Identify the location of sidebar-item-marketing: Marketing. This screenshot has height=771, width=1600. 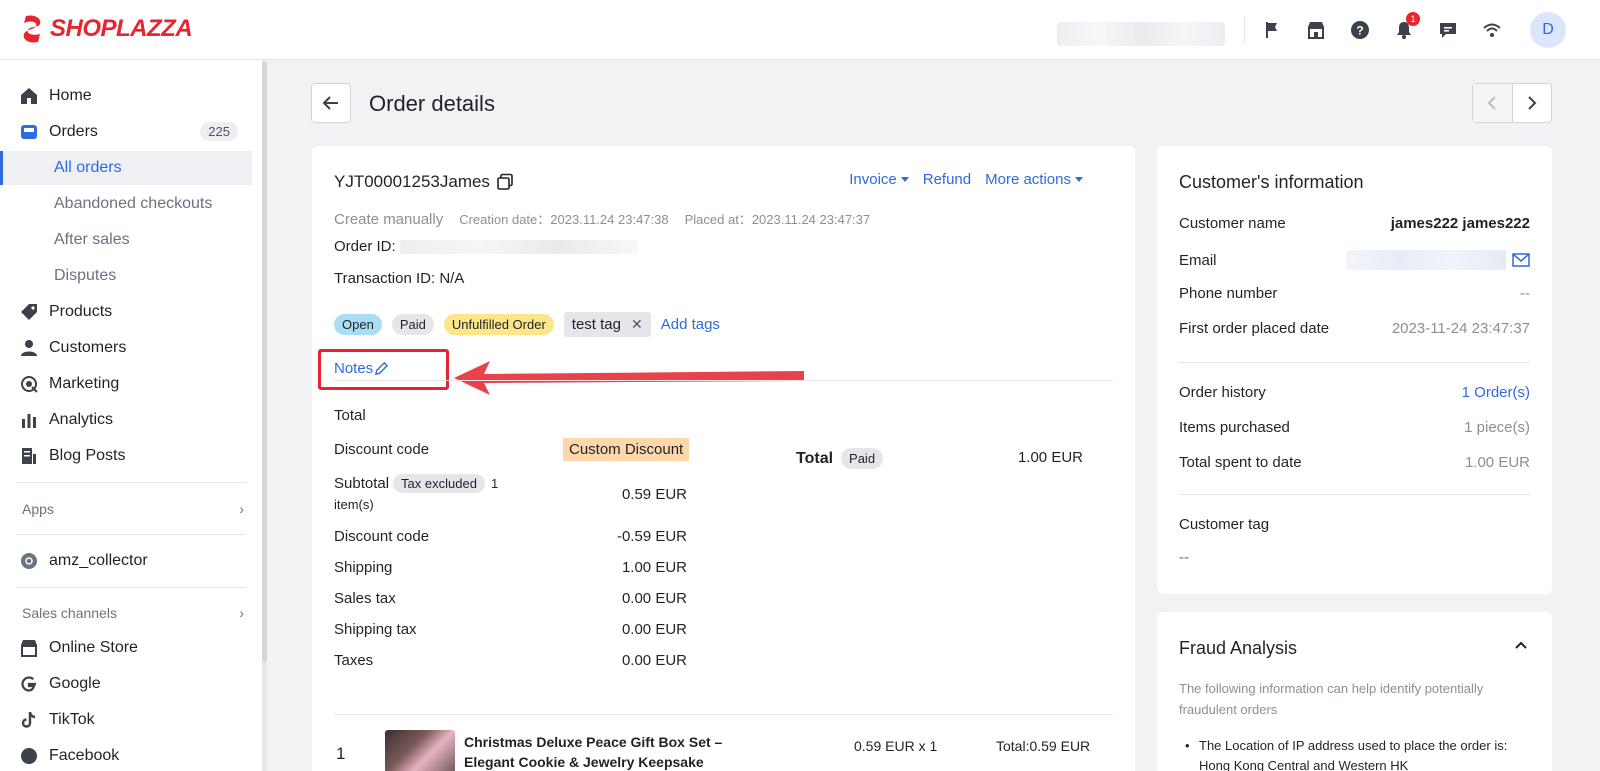
(126, 384).